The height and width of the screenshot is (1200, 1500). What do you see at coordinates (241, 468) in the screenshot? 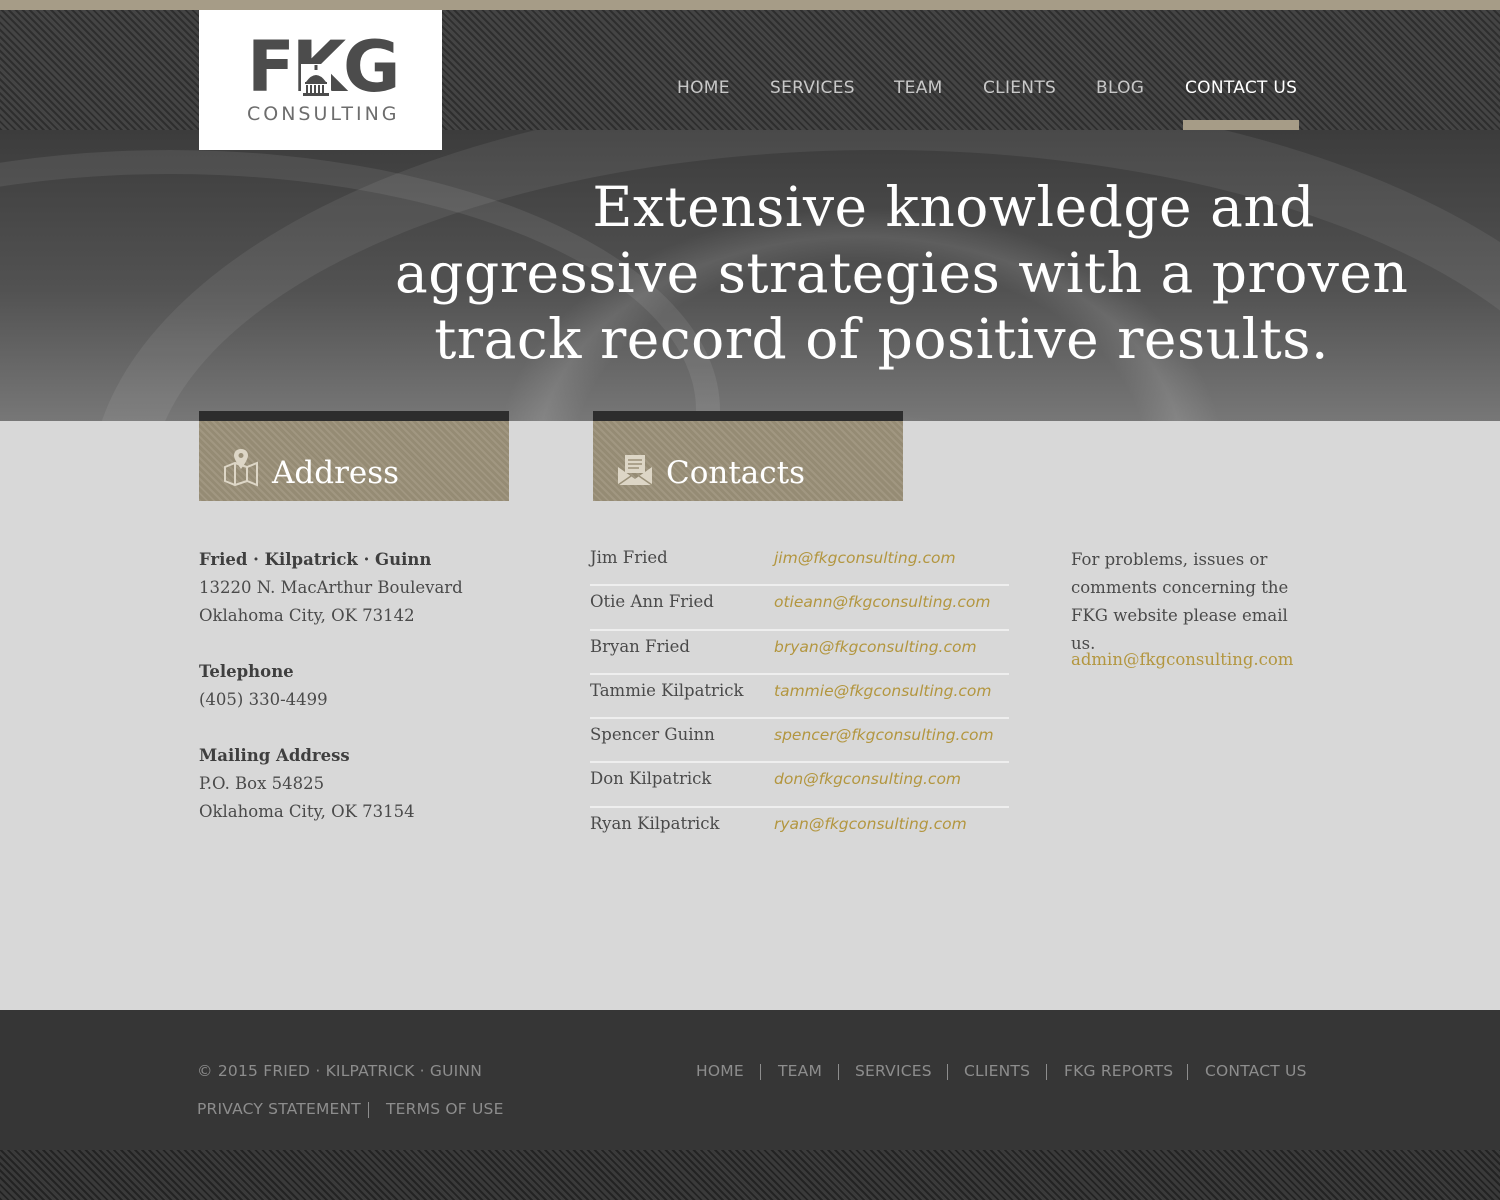
I see `map-pin-icon` at bounding box center [241, 468].